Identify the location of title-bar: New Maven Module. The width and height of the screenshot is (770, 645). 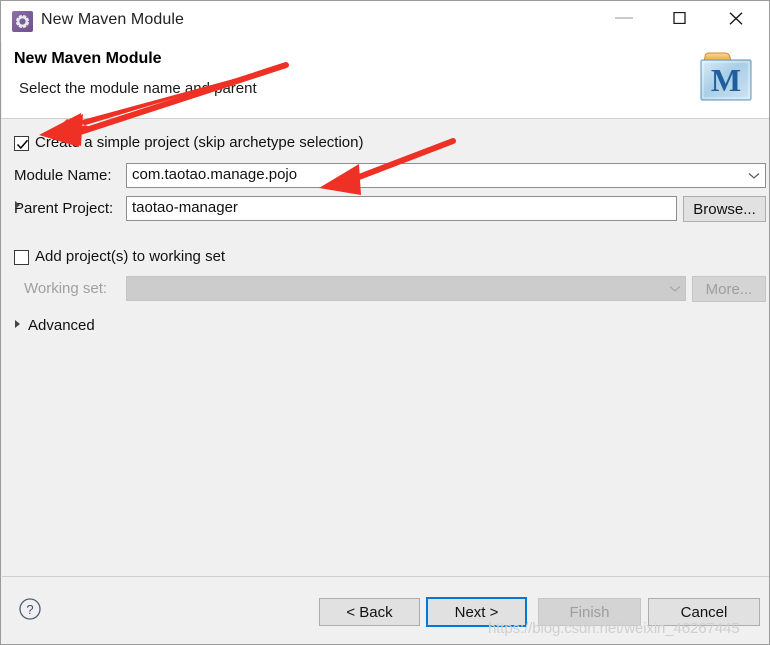
(385, 21).